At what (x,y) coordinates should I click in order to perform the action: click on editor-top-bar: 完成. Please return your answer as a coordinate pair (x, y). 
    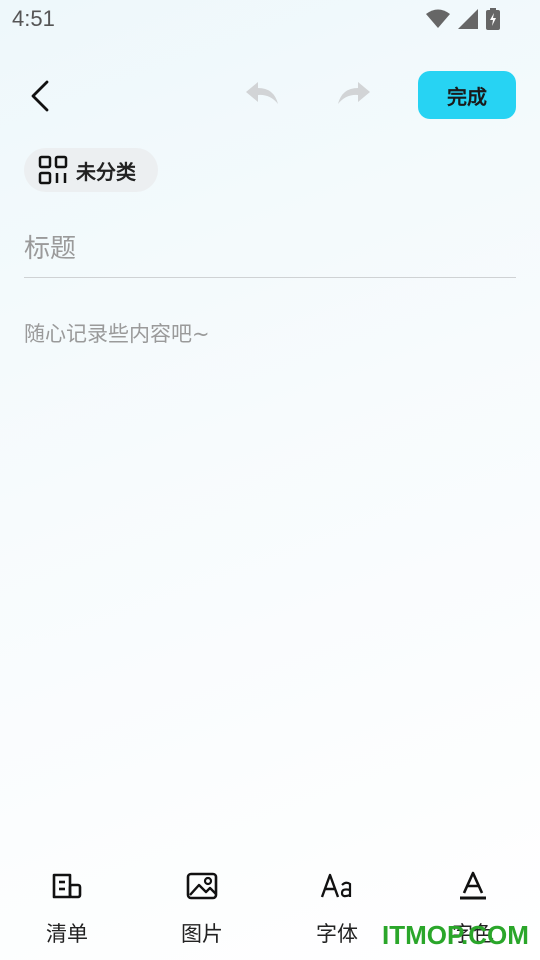
    Looking at the image, I should click on (270, 96).